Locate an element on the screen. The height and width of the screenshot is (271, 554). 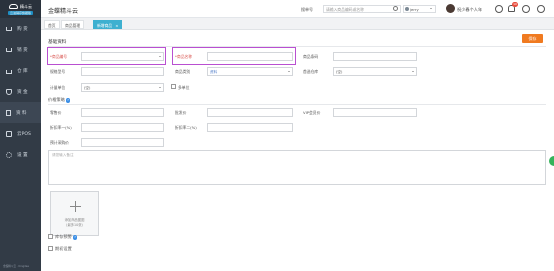
save-button: 保存 is located at coordinates (532, 38).